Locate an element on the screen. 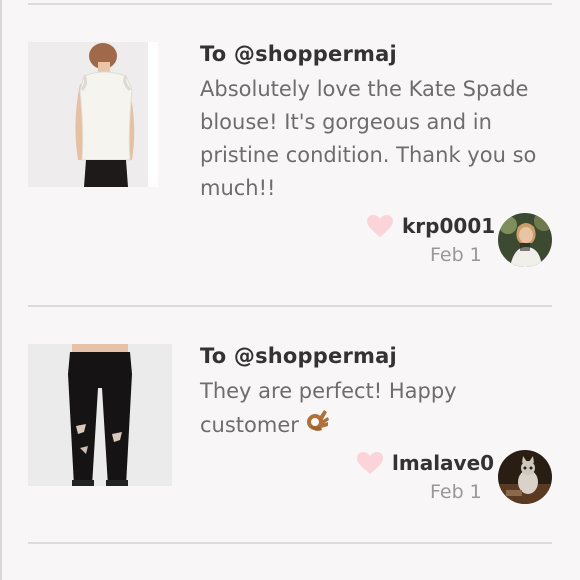  comment-text: They are perfect! Happy customer is located at coordinates (380, 409).